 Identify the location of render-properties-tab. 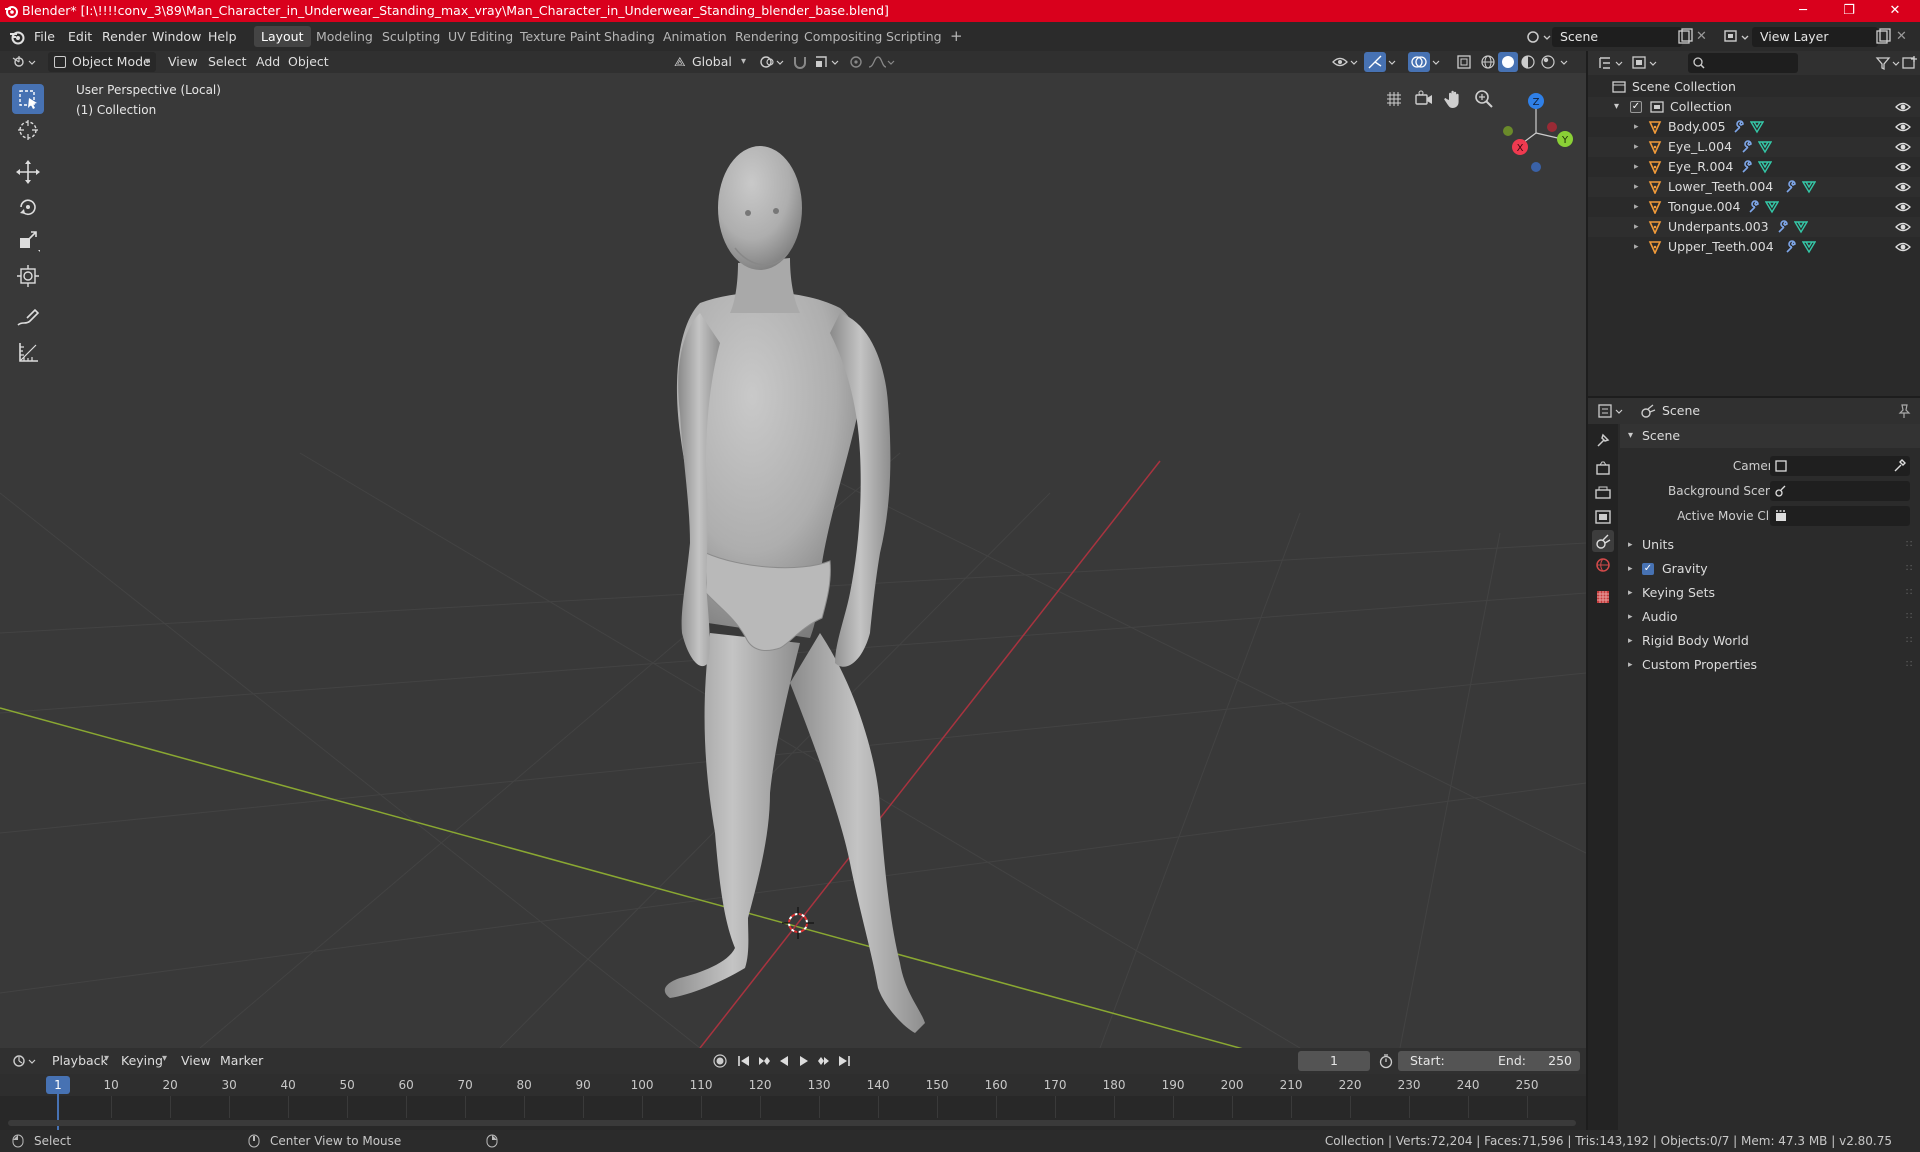
(1603, 469).